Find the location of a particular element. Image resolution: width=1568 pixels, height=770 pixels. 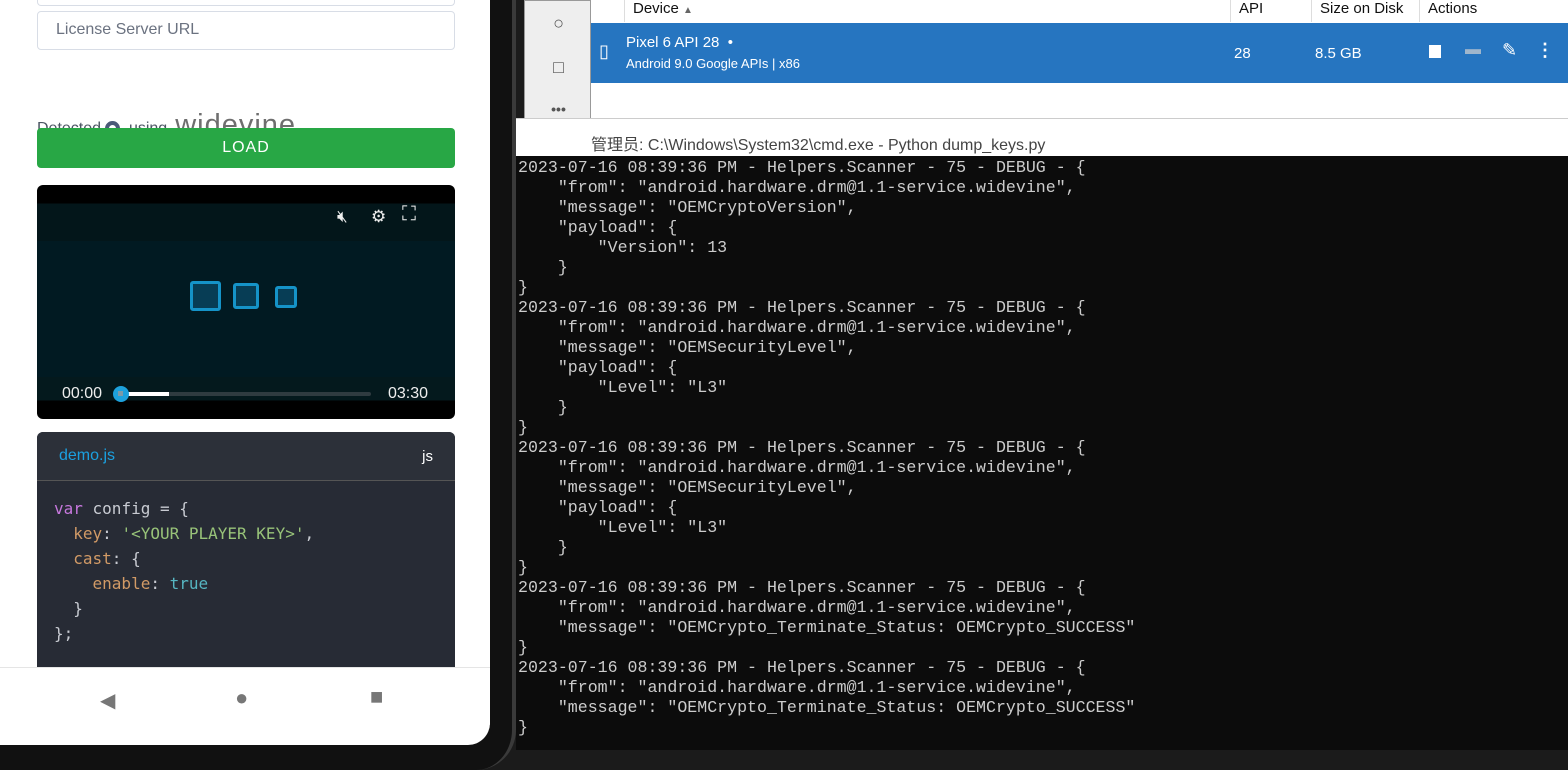

console-line: "Version": 13 is located at coordinates (623, 247).